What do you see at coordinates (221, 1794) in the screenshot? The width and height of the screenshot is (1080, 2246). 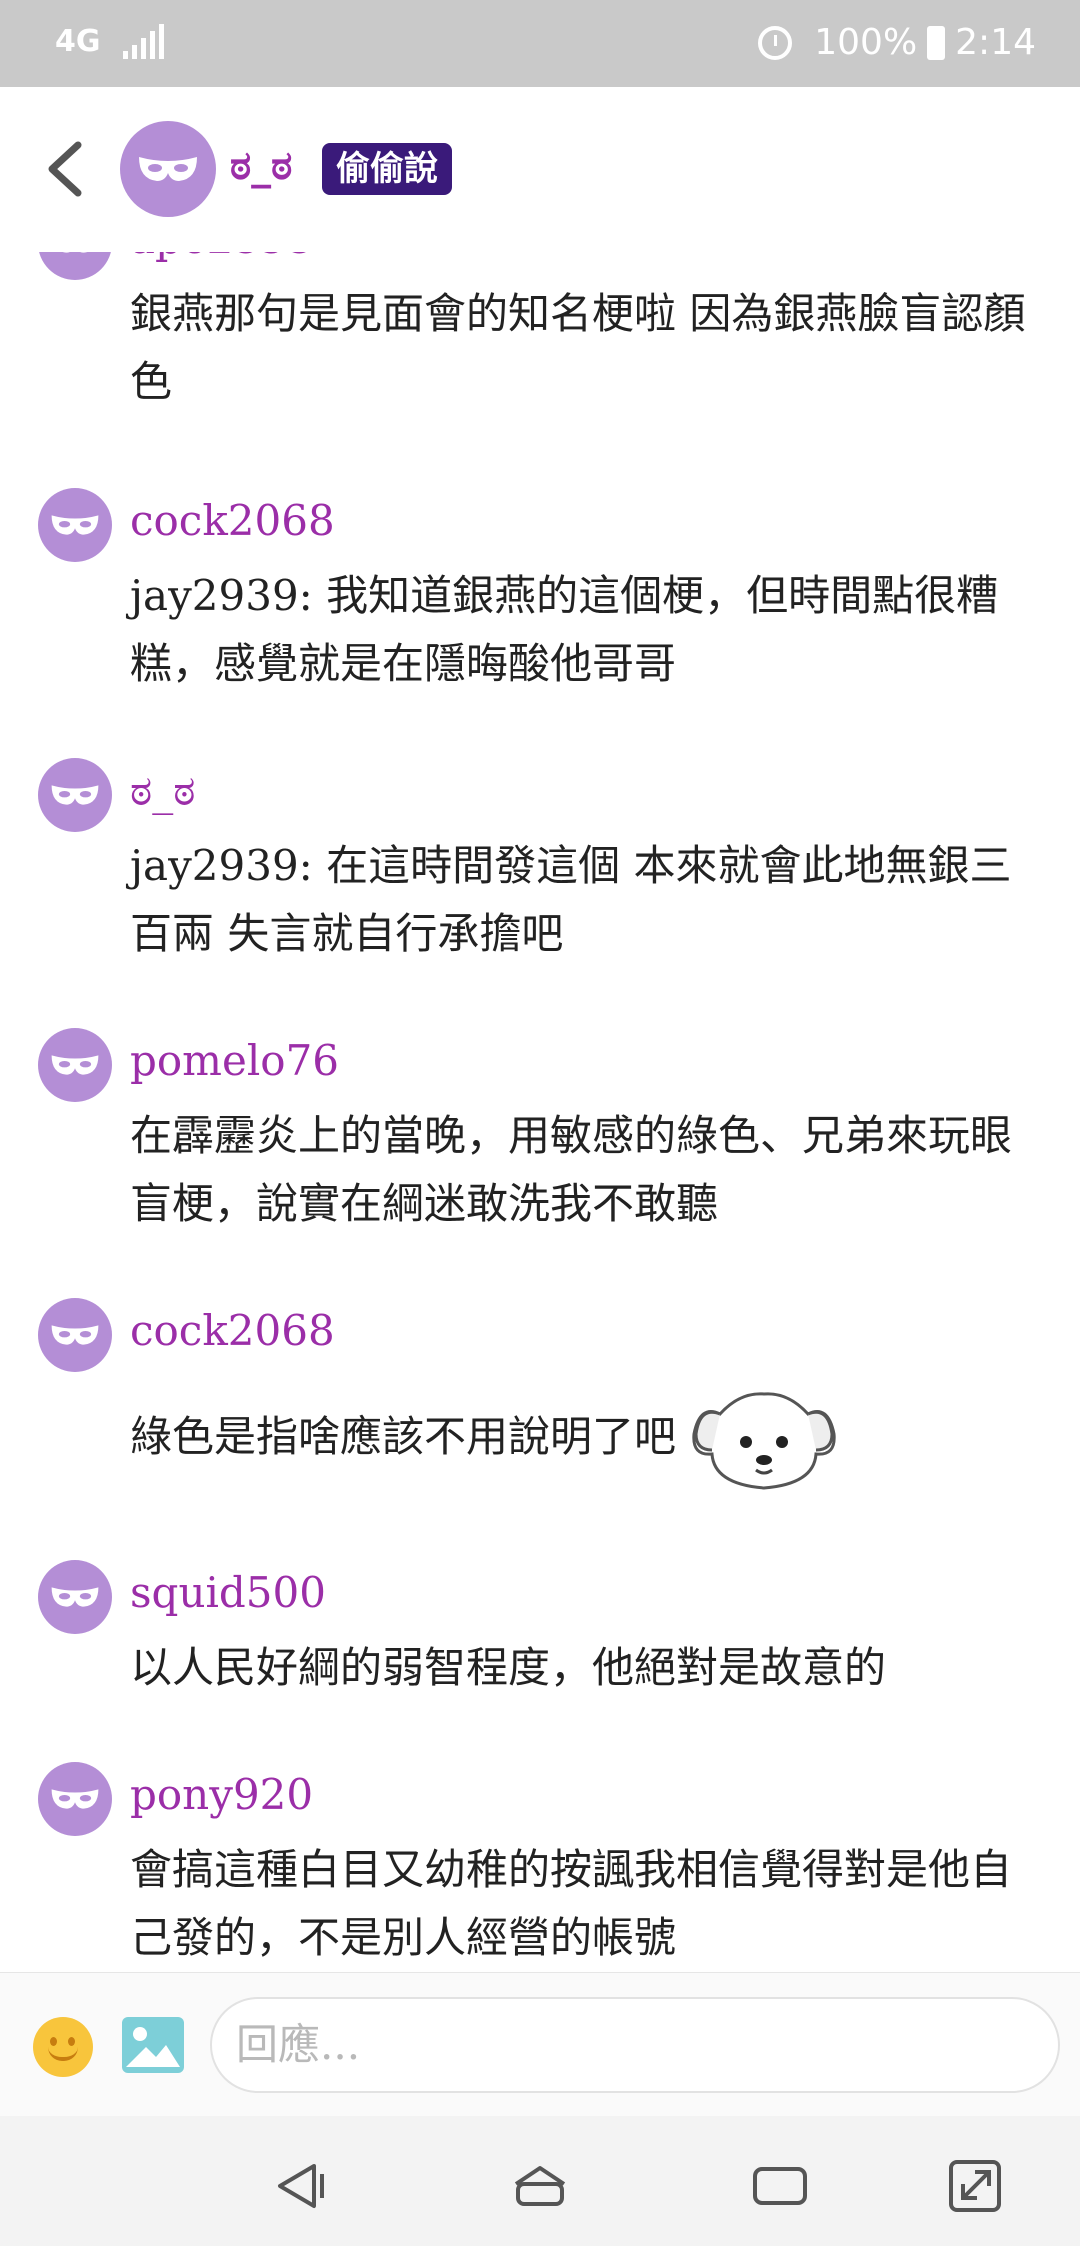 I see `message-username: pony920` at bounding box center [221, 1794].